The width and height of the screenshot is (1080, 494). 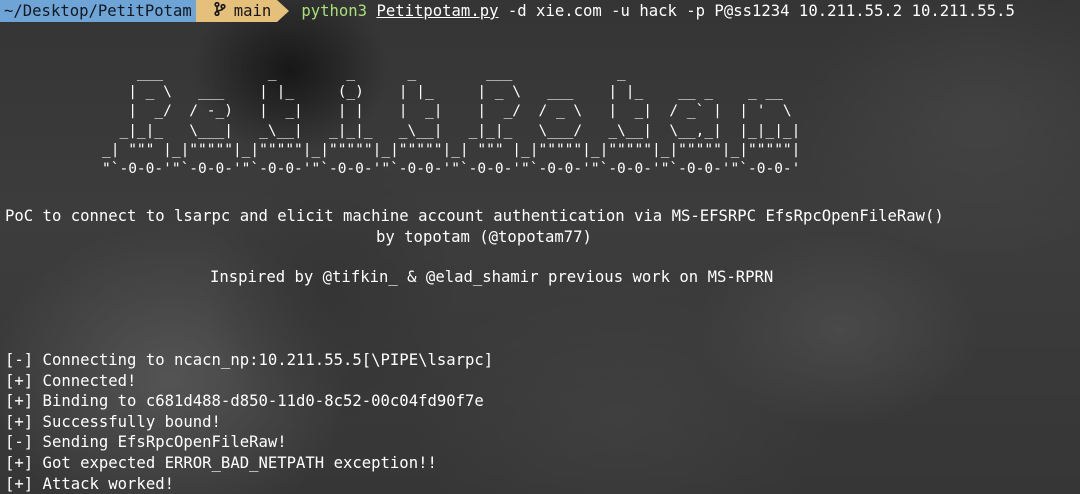 I want to click on cwd-segment: ~/Desktop/PetitPotam, so click(x=99, y=11).